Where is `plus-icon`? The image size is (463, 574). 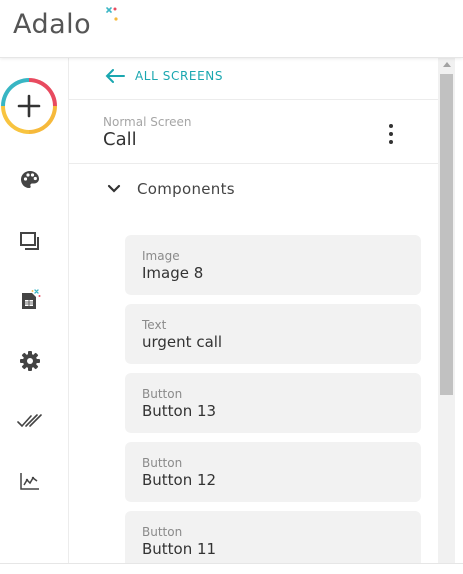 plus-icon is located at coordinates (29, 106).